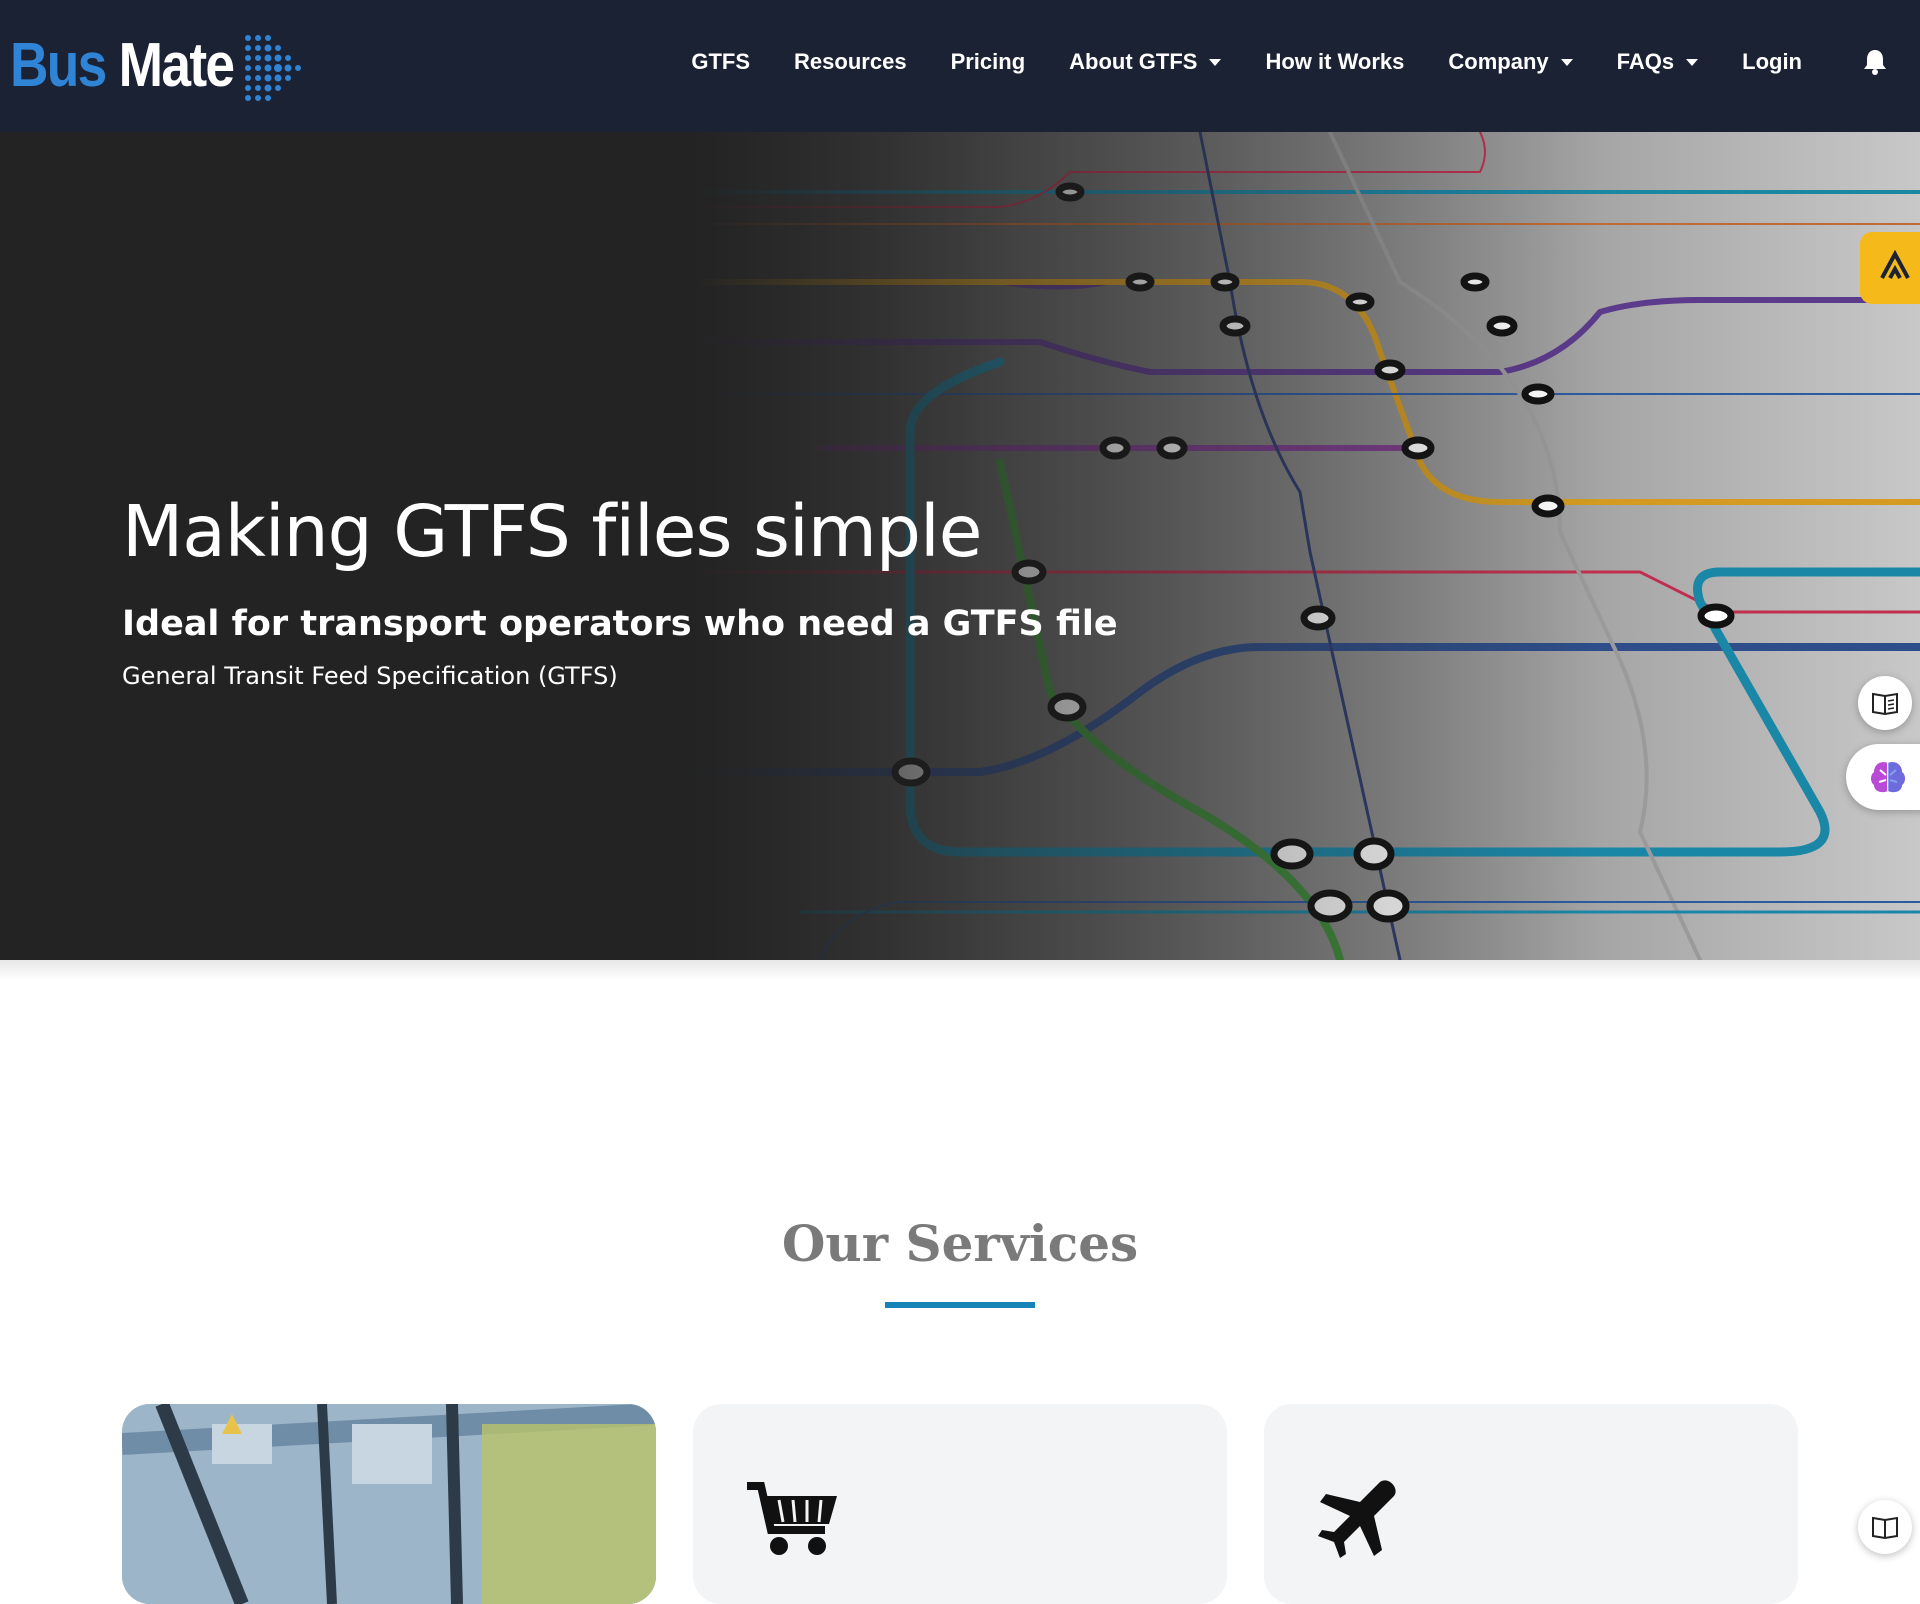 The height and width of the screenshot is (1604, 1920). I want to click on service-card-map, so click(389, 1504).